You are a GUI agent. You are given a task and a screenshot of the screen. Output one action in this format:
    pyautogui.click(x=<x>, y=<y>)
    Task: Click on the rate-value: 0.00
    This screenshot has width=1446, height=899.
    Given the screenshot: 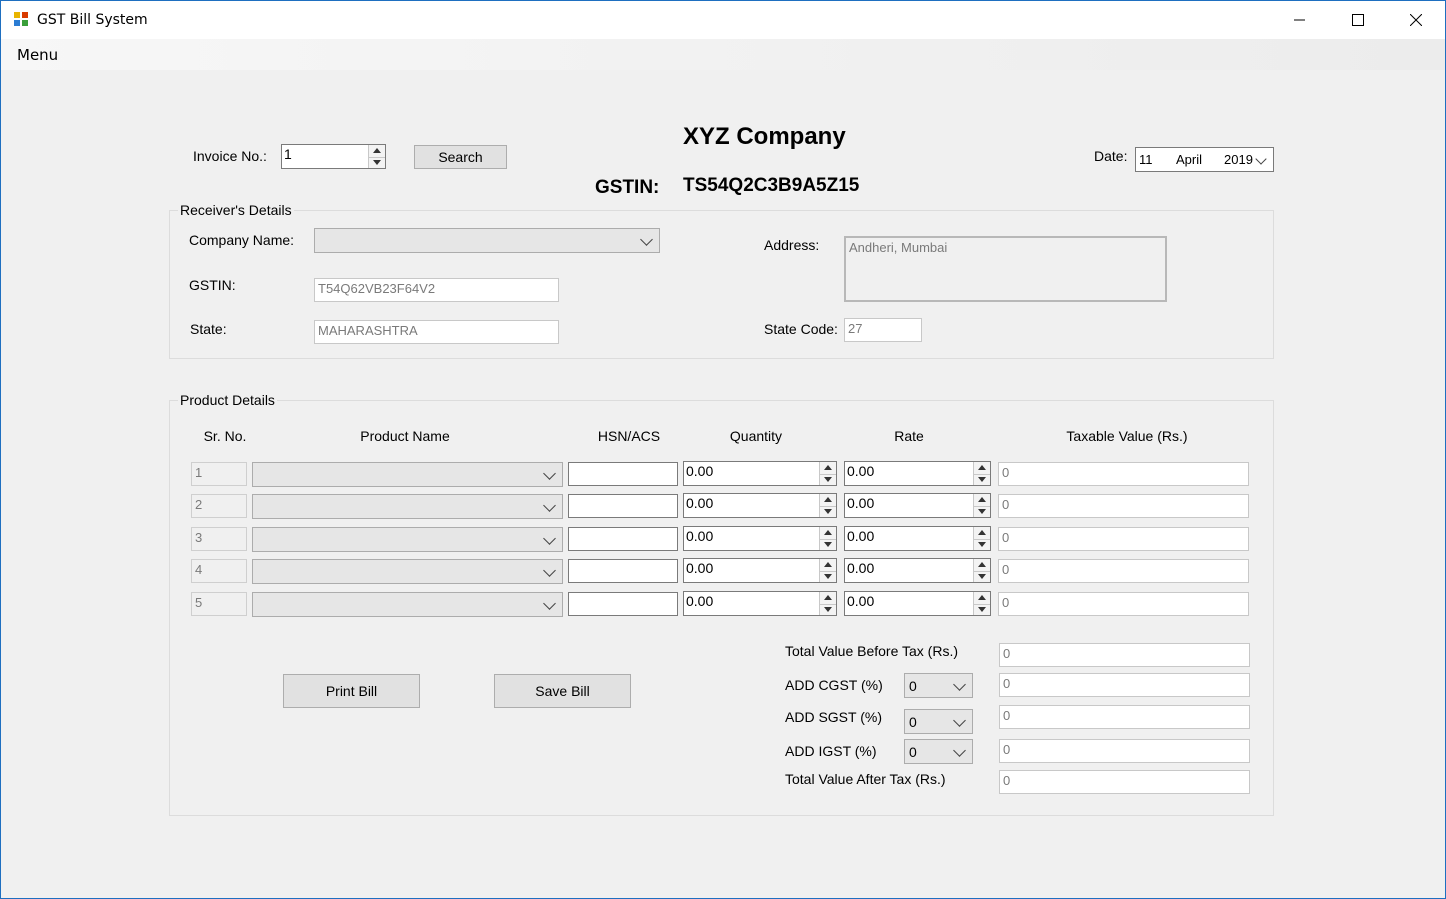 What is the action you would take?
    pyautogui.click(x=861, y=471)
    